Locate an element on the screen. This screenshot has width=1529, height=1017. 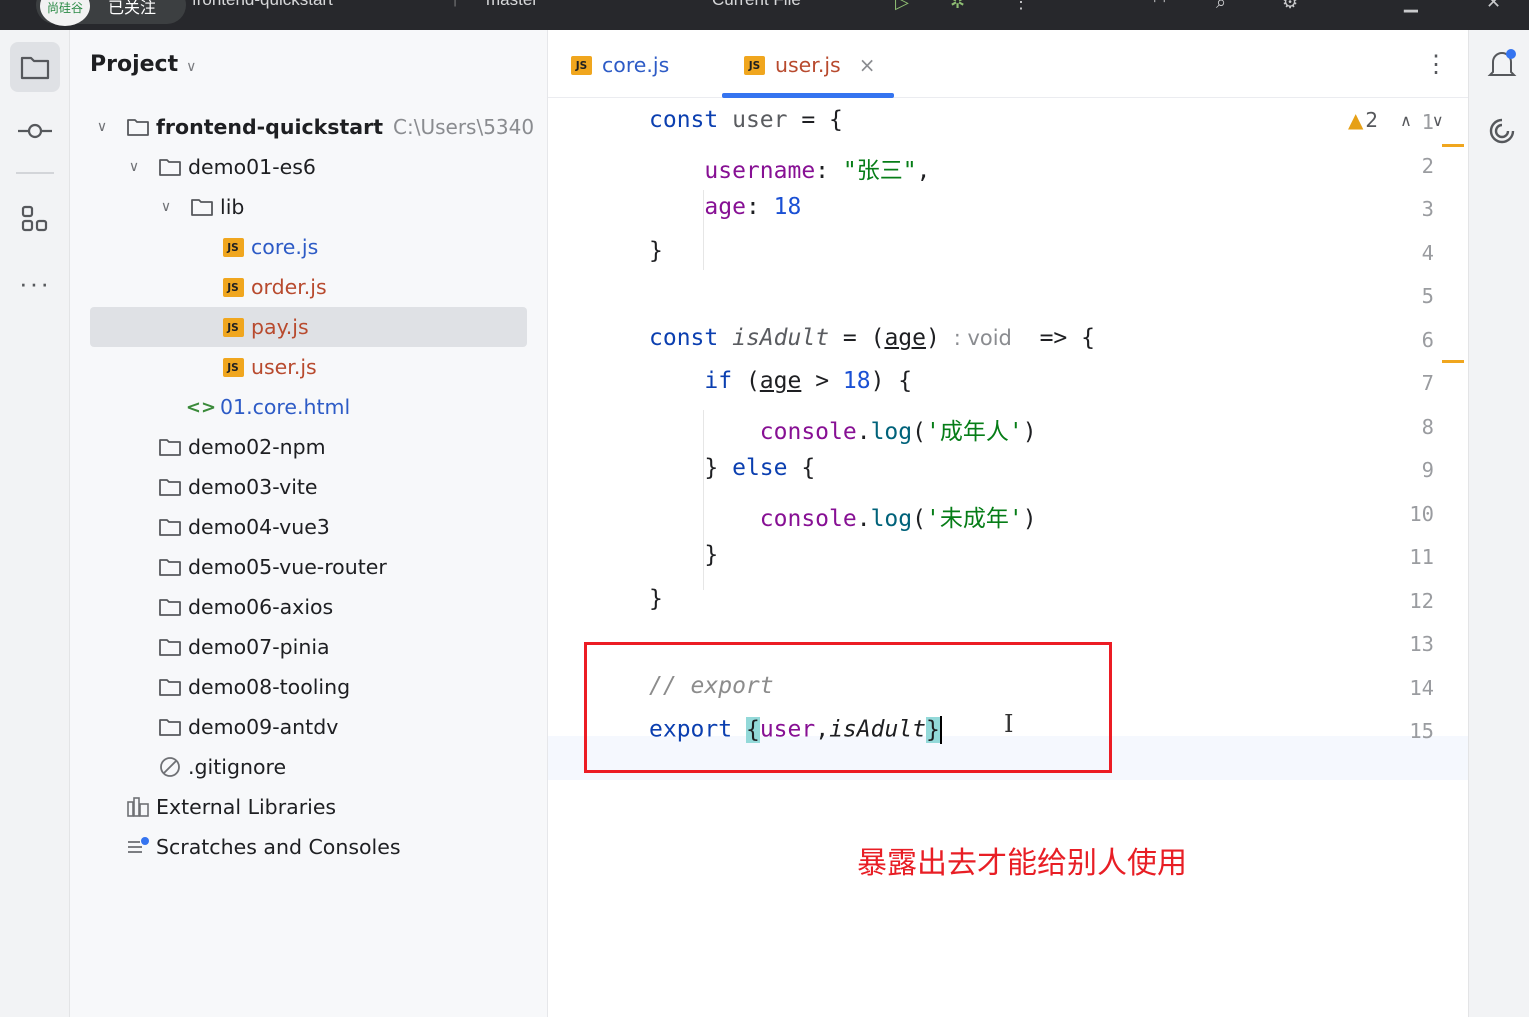
code-line-12: } is located at coordinates (656, 599).